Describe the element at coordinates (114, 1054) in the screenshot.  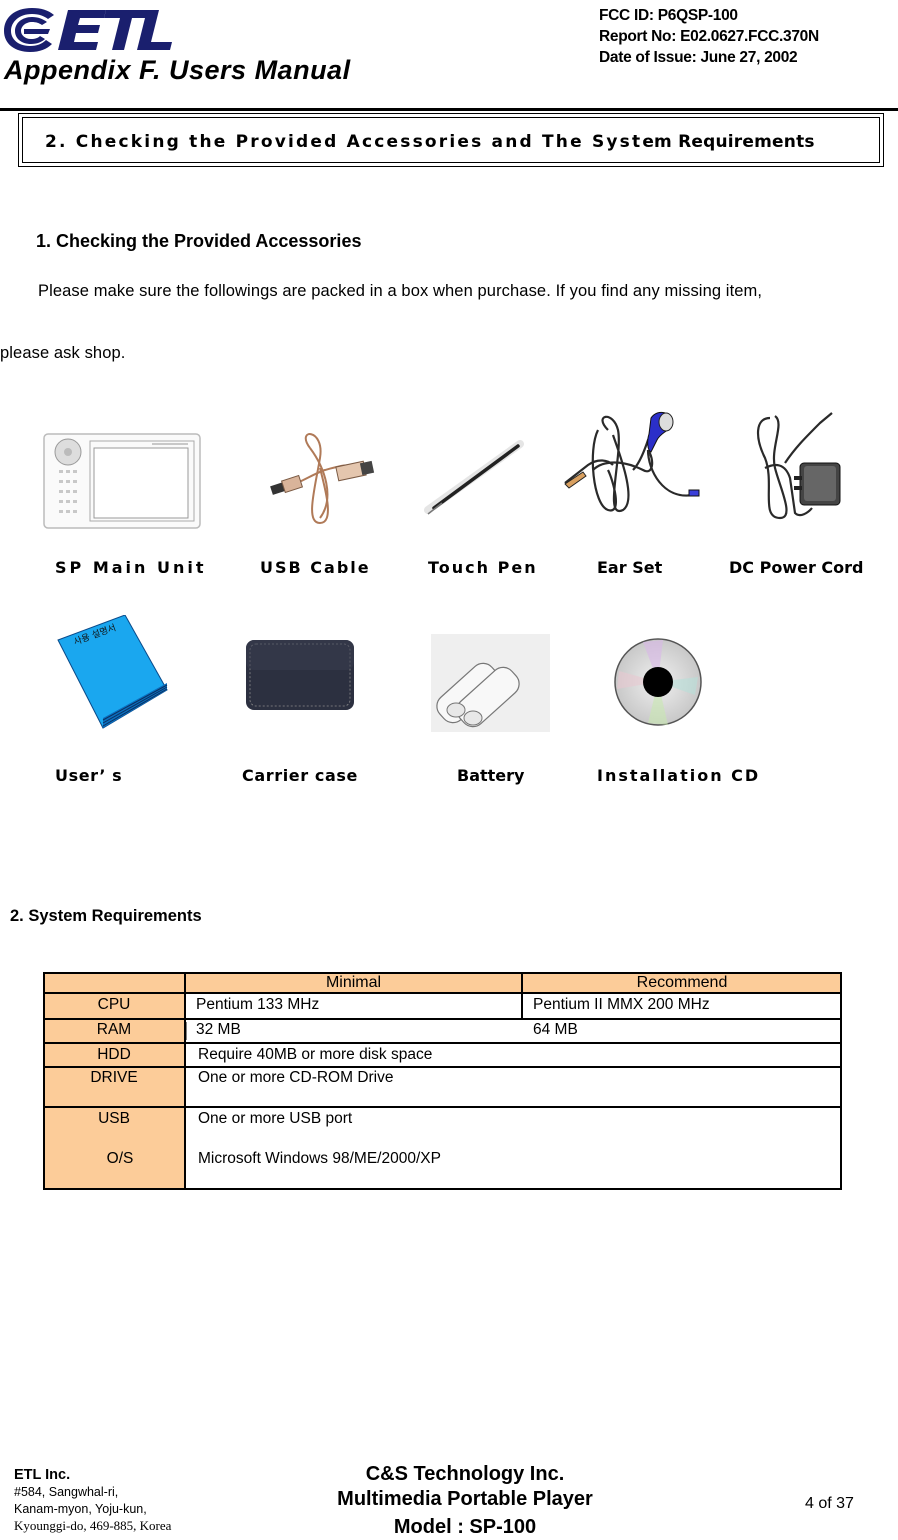
I see `row-label-hdd: HDD` at that location.